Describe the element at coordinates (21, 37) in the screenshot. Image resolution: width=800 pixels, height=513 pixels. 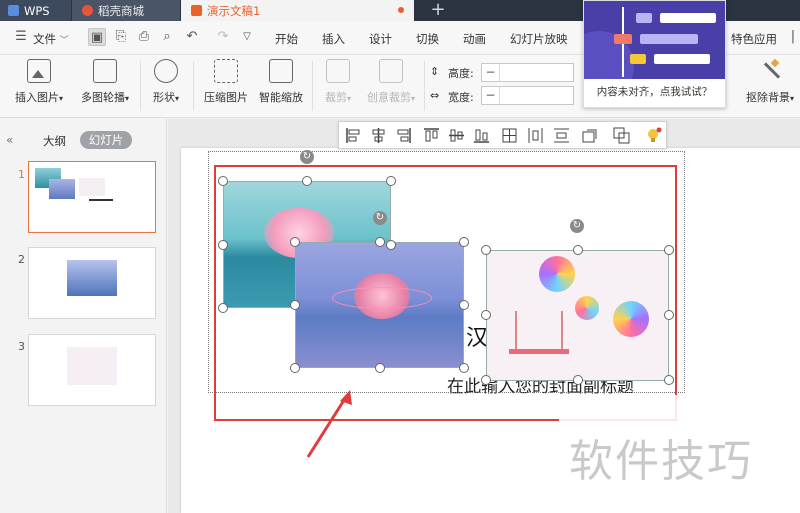
I see `hamburger-menu-icon: ☰` at that location.